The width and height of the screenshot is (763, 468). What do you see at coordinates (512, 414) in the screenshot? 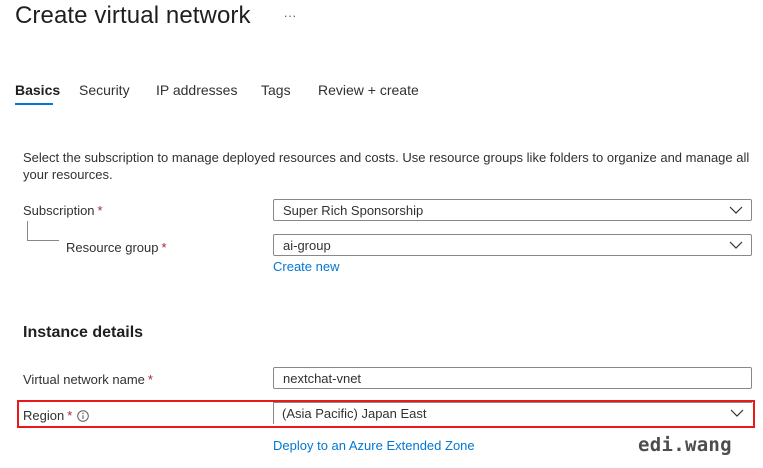
I see `region-dropdown: (Asia Pacific) Japan East` at bounding box center [512, 414].